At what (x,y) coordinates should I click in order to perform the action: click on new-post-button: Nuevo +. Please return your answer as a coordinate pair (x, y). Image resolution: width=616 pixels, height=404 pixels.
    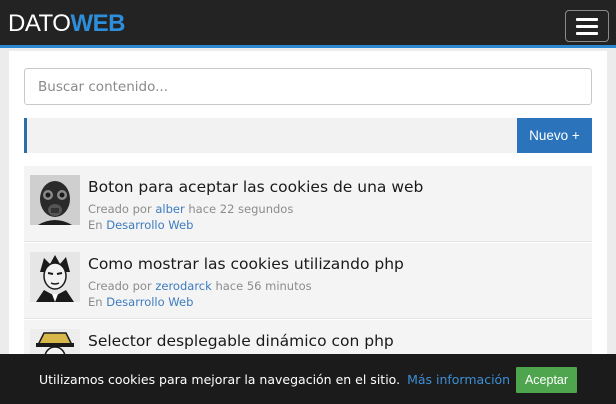
    Looking at the image, I should click on (554, 135).